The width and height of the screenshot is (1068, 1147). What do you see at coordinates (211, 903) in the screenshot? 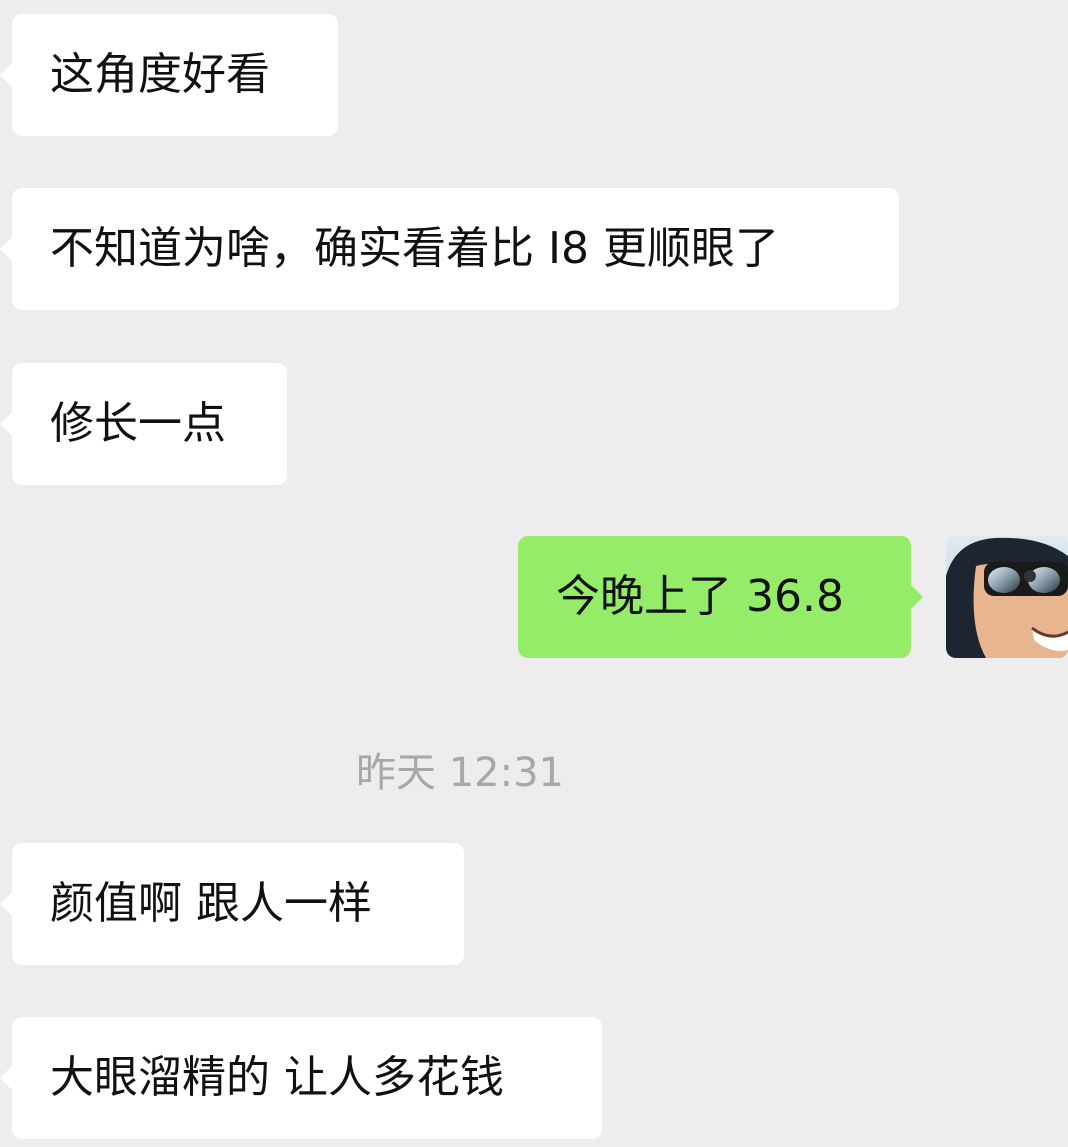
I see `message-text: 颜值啊 跟人一样` at bounding box center [211, 903].